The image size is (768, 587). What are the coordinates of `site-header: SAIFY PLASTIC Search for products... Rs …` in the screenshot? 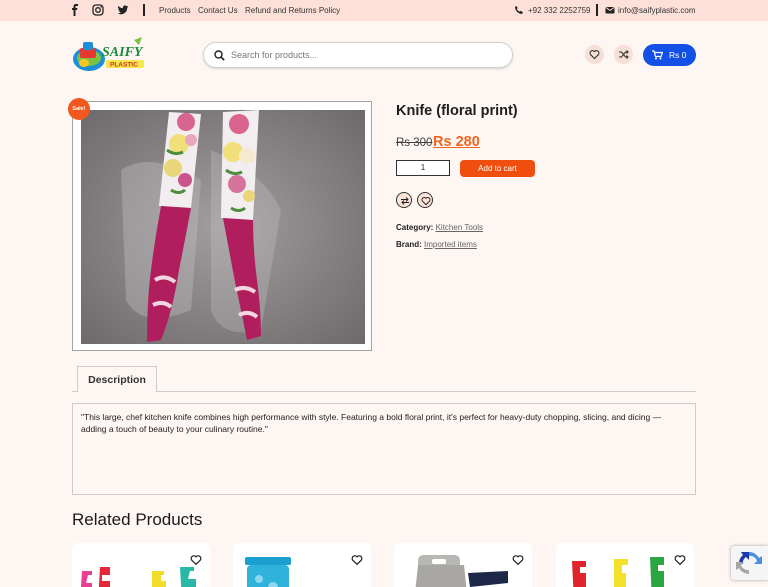 It's located at (384, 56).